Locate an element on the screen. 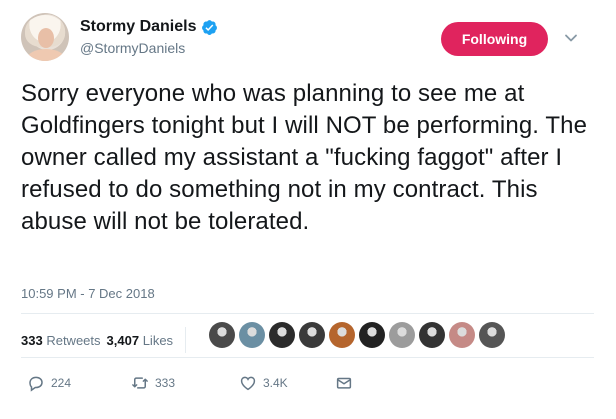  retweets-label: Retweets is located at coordinates (73, 340).